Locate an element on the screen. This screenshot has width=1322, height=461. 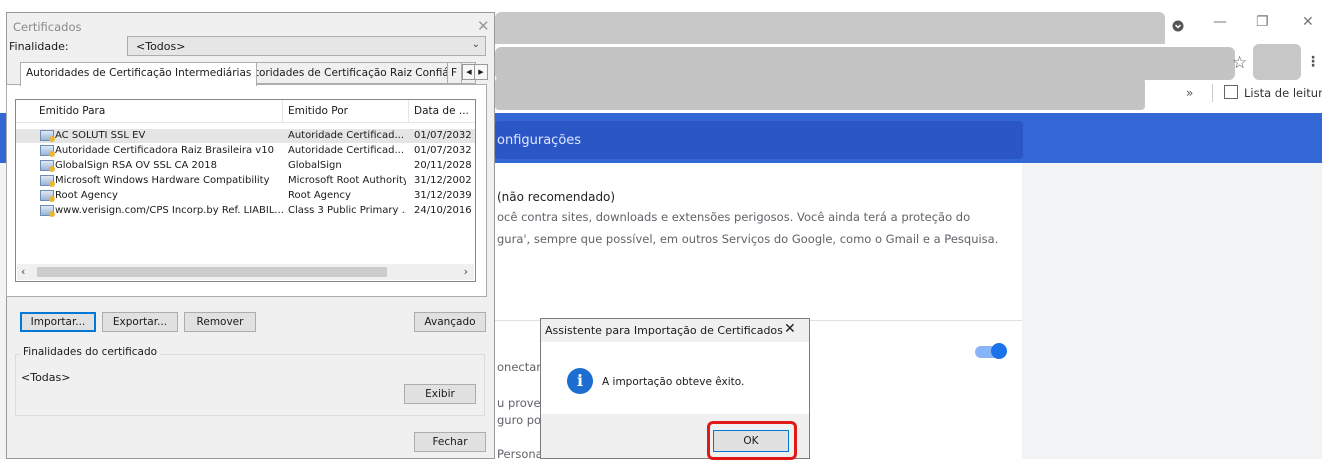
wizard-message: A importação obteve êxito. is located at coordinates (673, 382).